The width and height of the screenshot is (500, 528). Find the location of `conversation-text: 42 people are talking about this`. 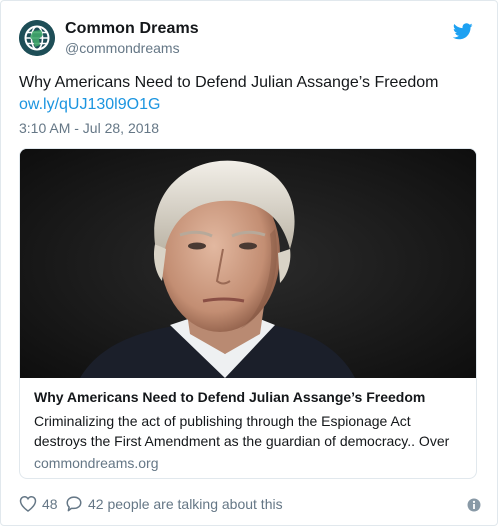

conversation-text: 42 people are talking about this is located at coordinates (185, 503).